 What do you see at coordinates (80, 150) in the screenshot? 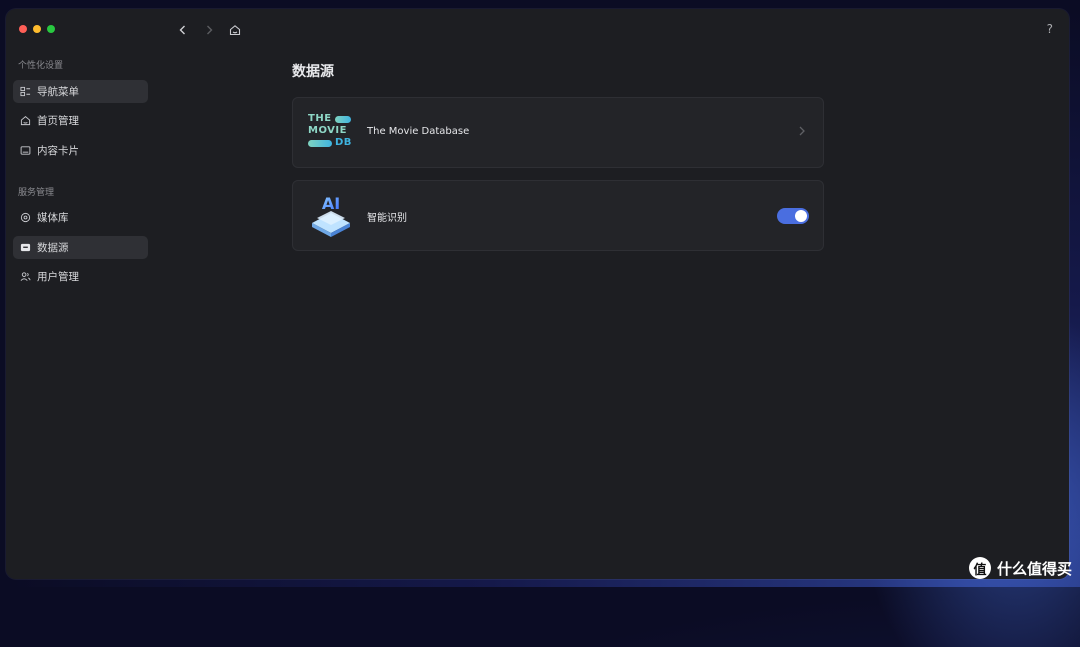
I see `sidebar-item-content-cards: 内容卡片` at bounding box center [80, 150].